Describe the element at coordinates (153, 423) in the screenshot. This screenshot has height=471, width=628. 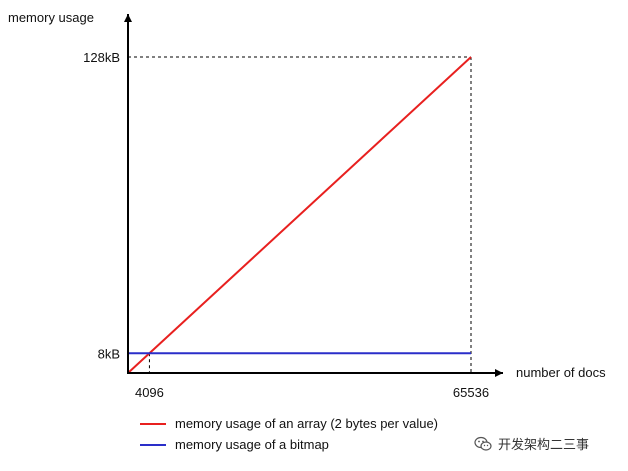
I see `legend-swatch-array` at that location.